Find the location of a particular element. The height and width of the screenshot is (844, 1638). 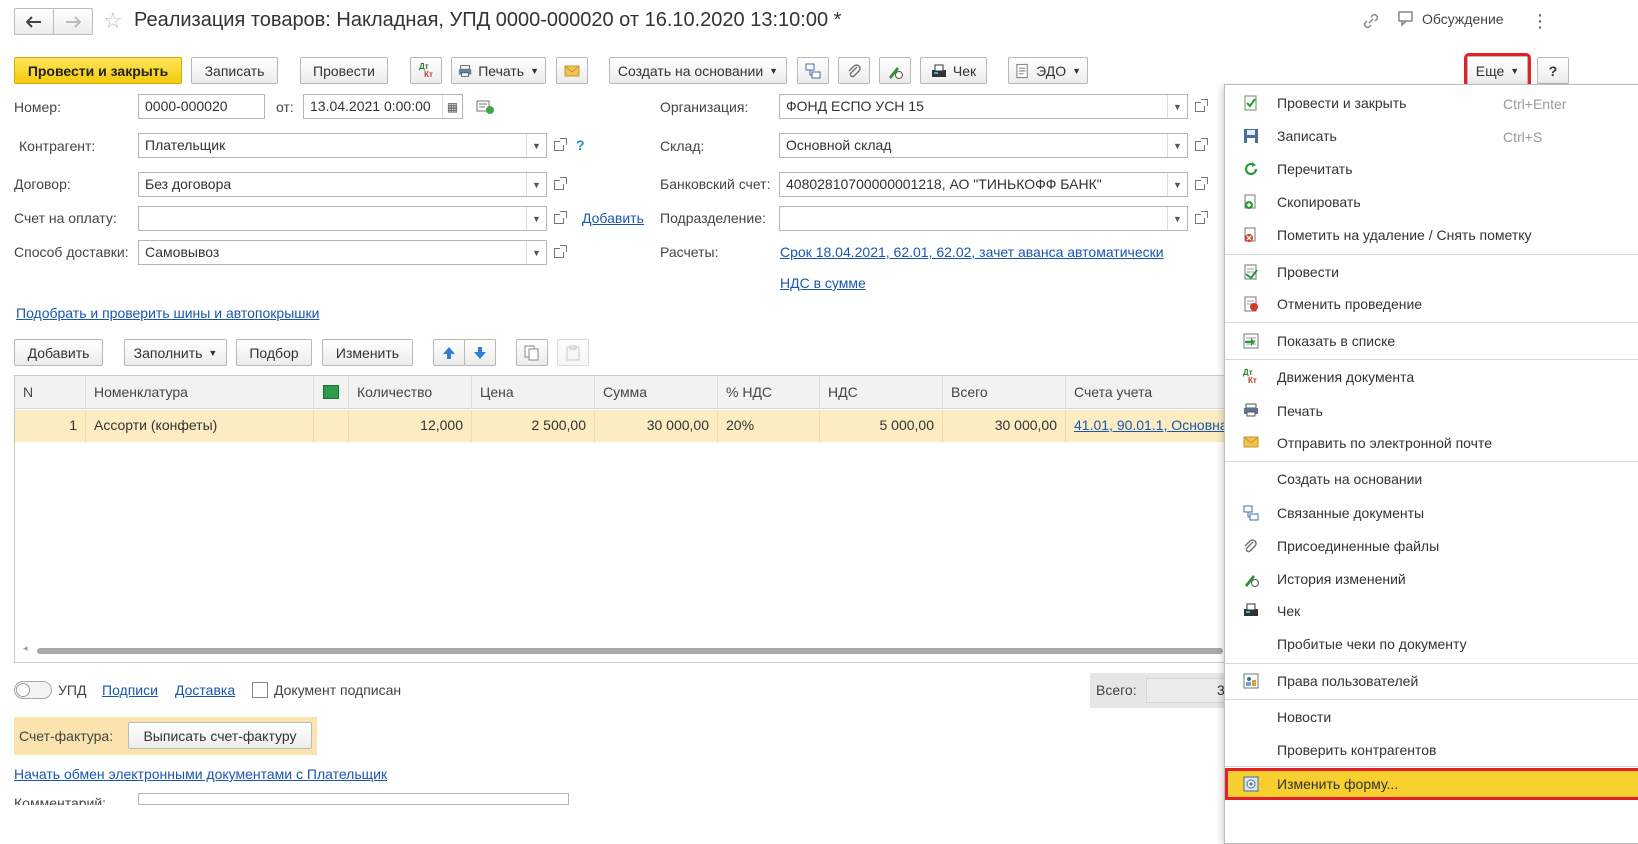

menu-item-1: Провести и закрыть Ctrl+Enter is located at coordinates (1431, 103).